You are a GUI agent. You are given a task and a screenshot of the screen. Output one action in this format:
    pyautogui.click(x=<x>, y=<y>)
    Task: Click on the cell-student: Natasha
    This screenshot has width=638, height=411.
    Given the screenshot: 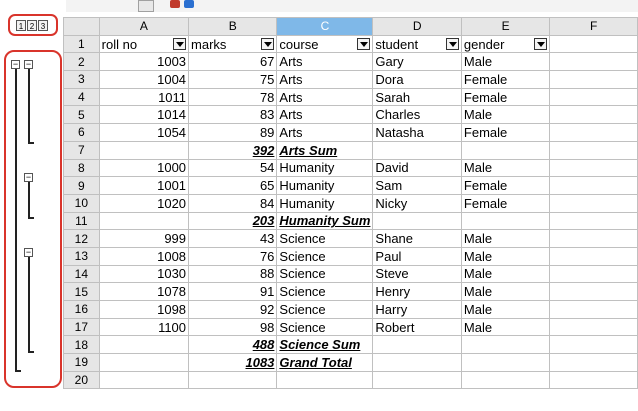 What is the action you would take?
    pyautogui.click(x=417, y=132)
    